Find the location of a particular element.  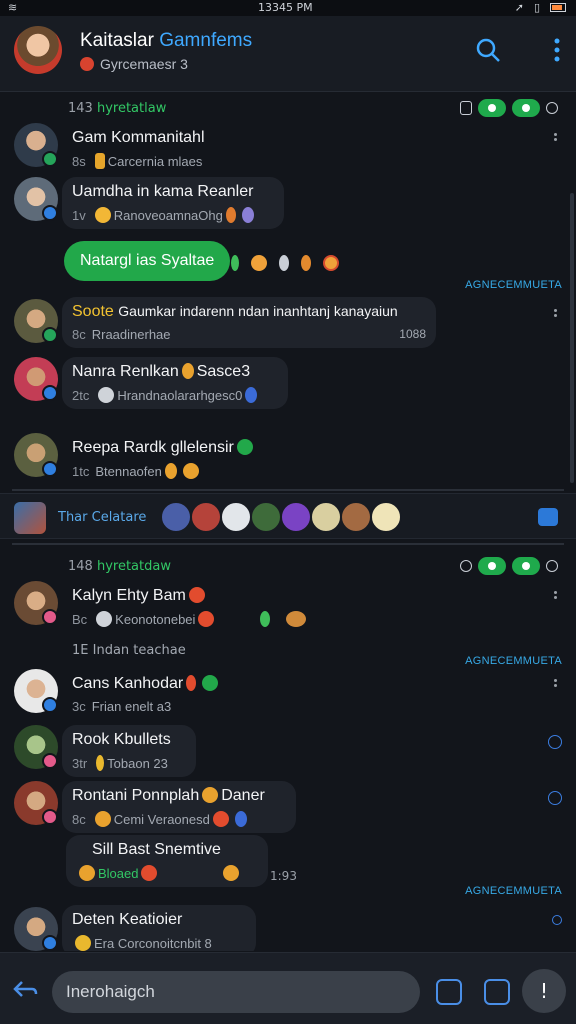

message-text: Daner is located at coordinates (243, 795).